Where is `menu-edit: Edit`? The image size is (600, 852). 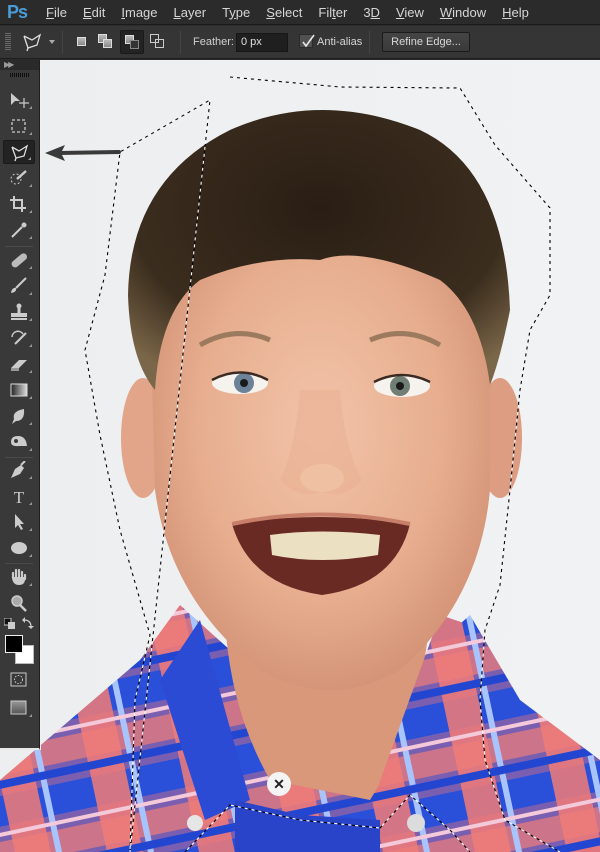 menu-edit: Edit is located at coordinates (94, 12).